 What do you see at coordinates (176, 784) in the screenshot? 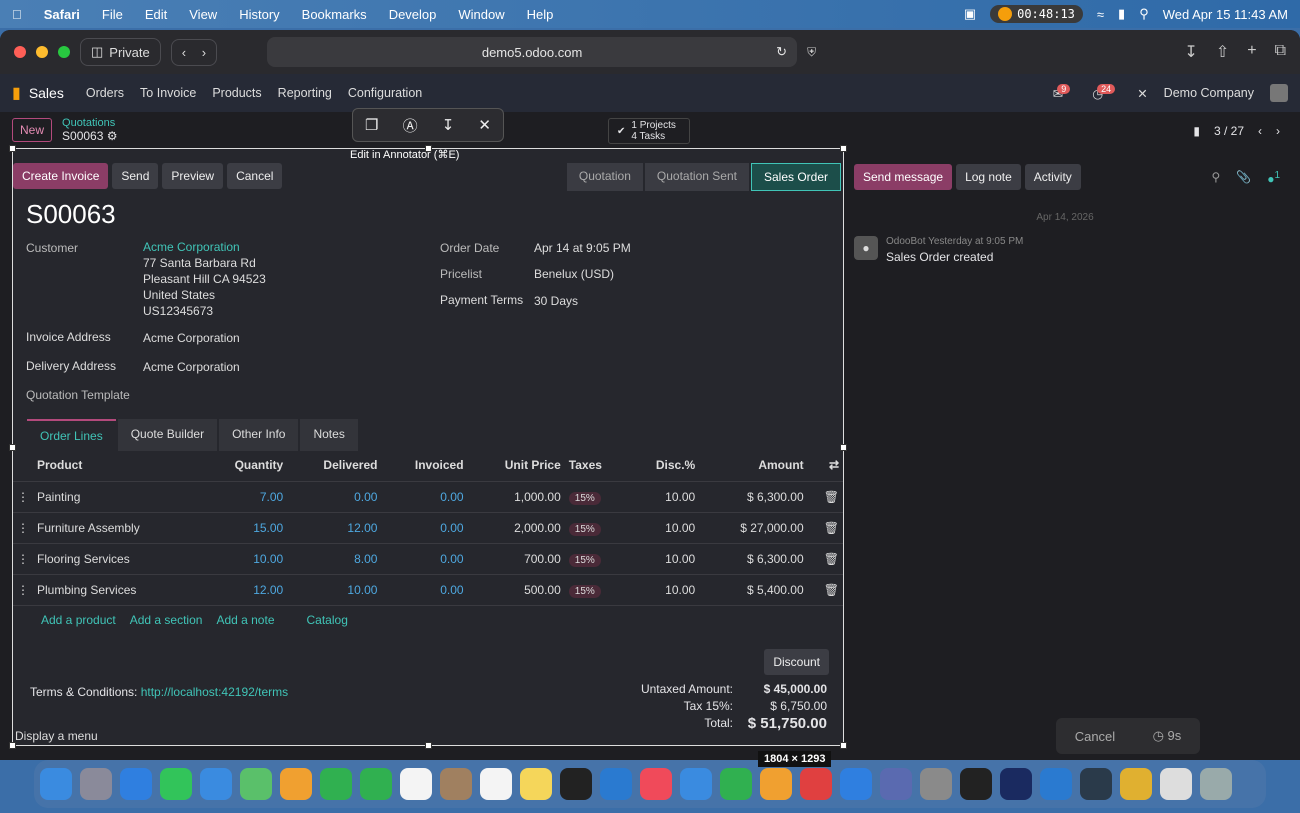
I see `messages-app-icon` at bounding box center [176, 784].